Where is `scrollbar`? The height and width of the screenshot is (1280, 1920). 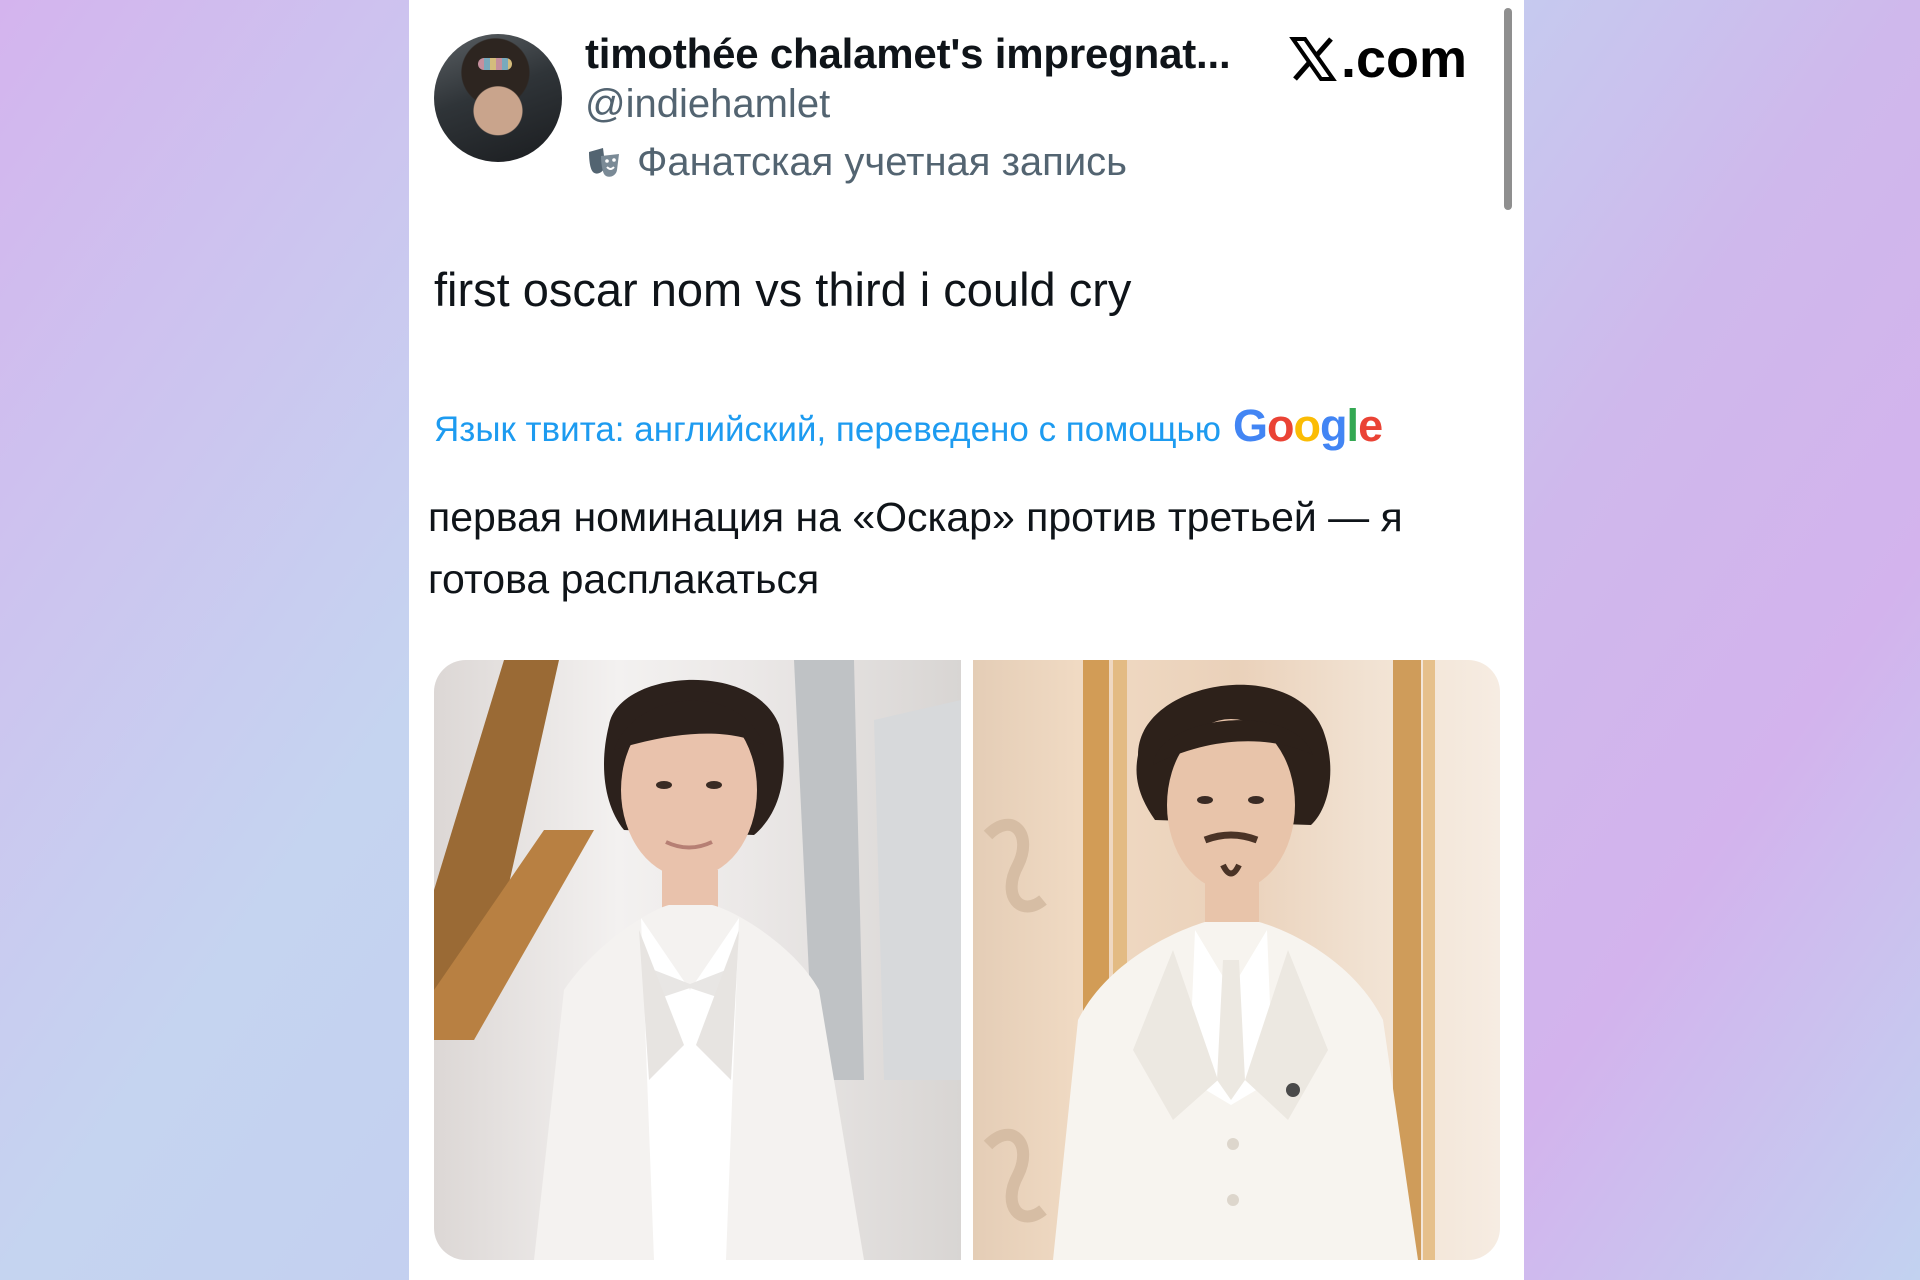
scrollbar is located at coordinates (1508, 109).